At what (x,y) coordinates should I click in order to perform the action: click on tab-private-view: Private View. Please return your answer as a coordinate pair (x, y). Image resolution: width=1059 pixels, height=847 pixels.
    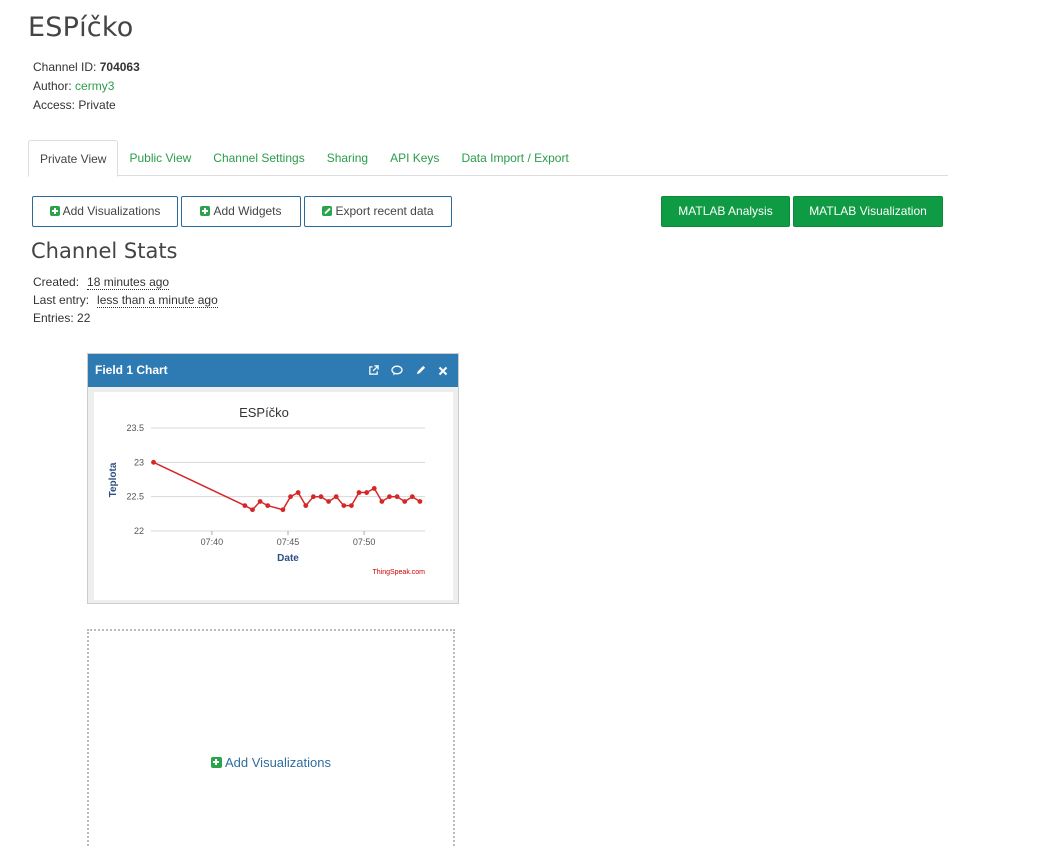
    Looking at the image, I should click on (73, 158).